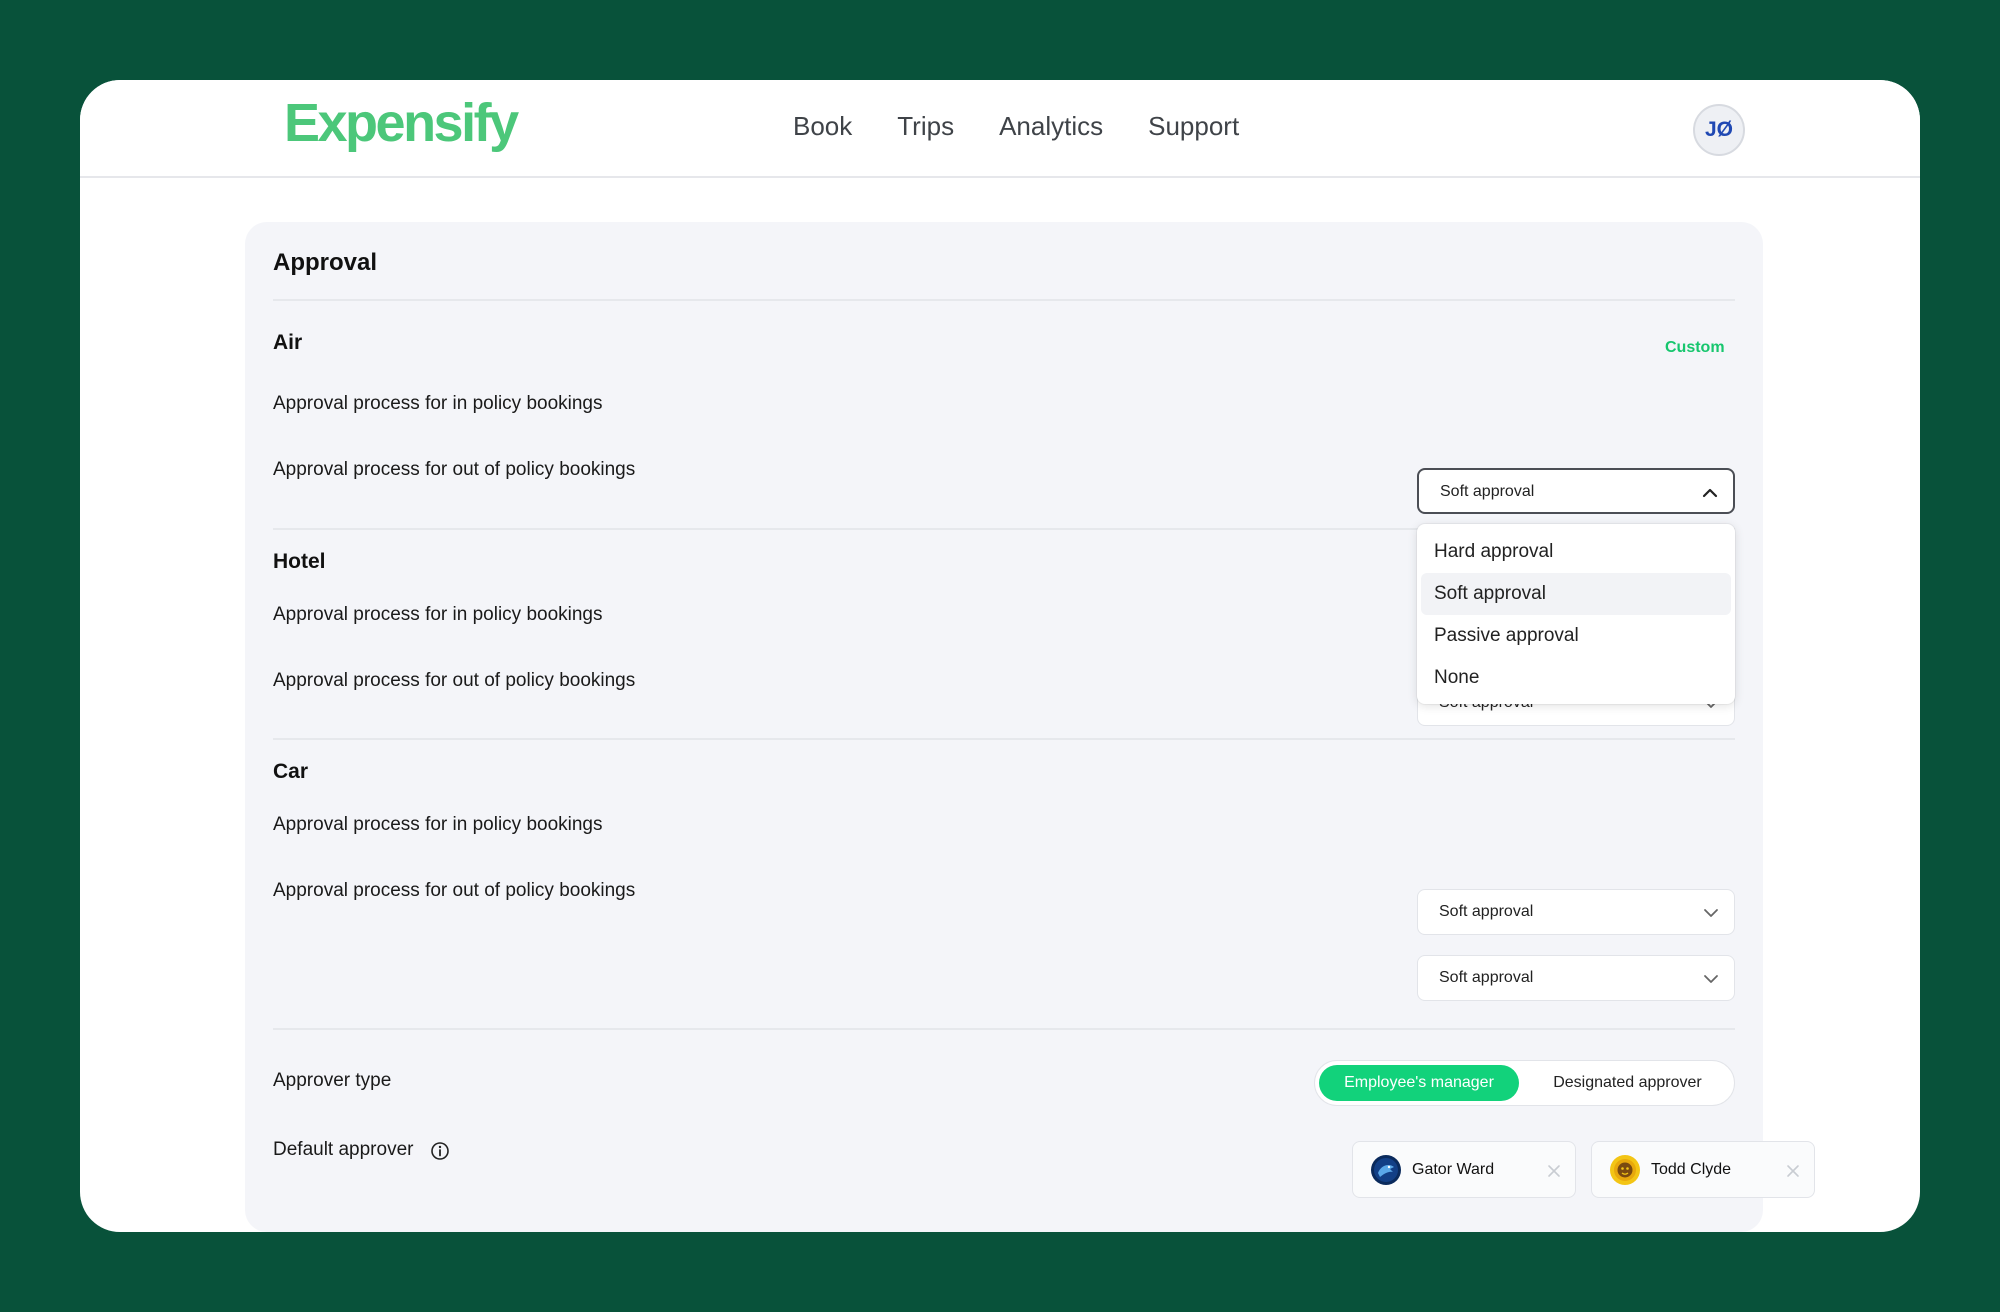  I want to click on user-avatar: JØ, so click(1719, 130).